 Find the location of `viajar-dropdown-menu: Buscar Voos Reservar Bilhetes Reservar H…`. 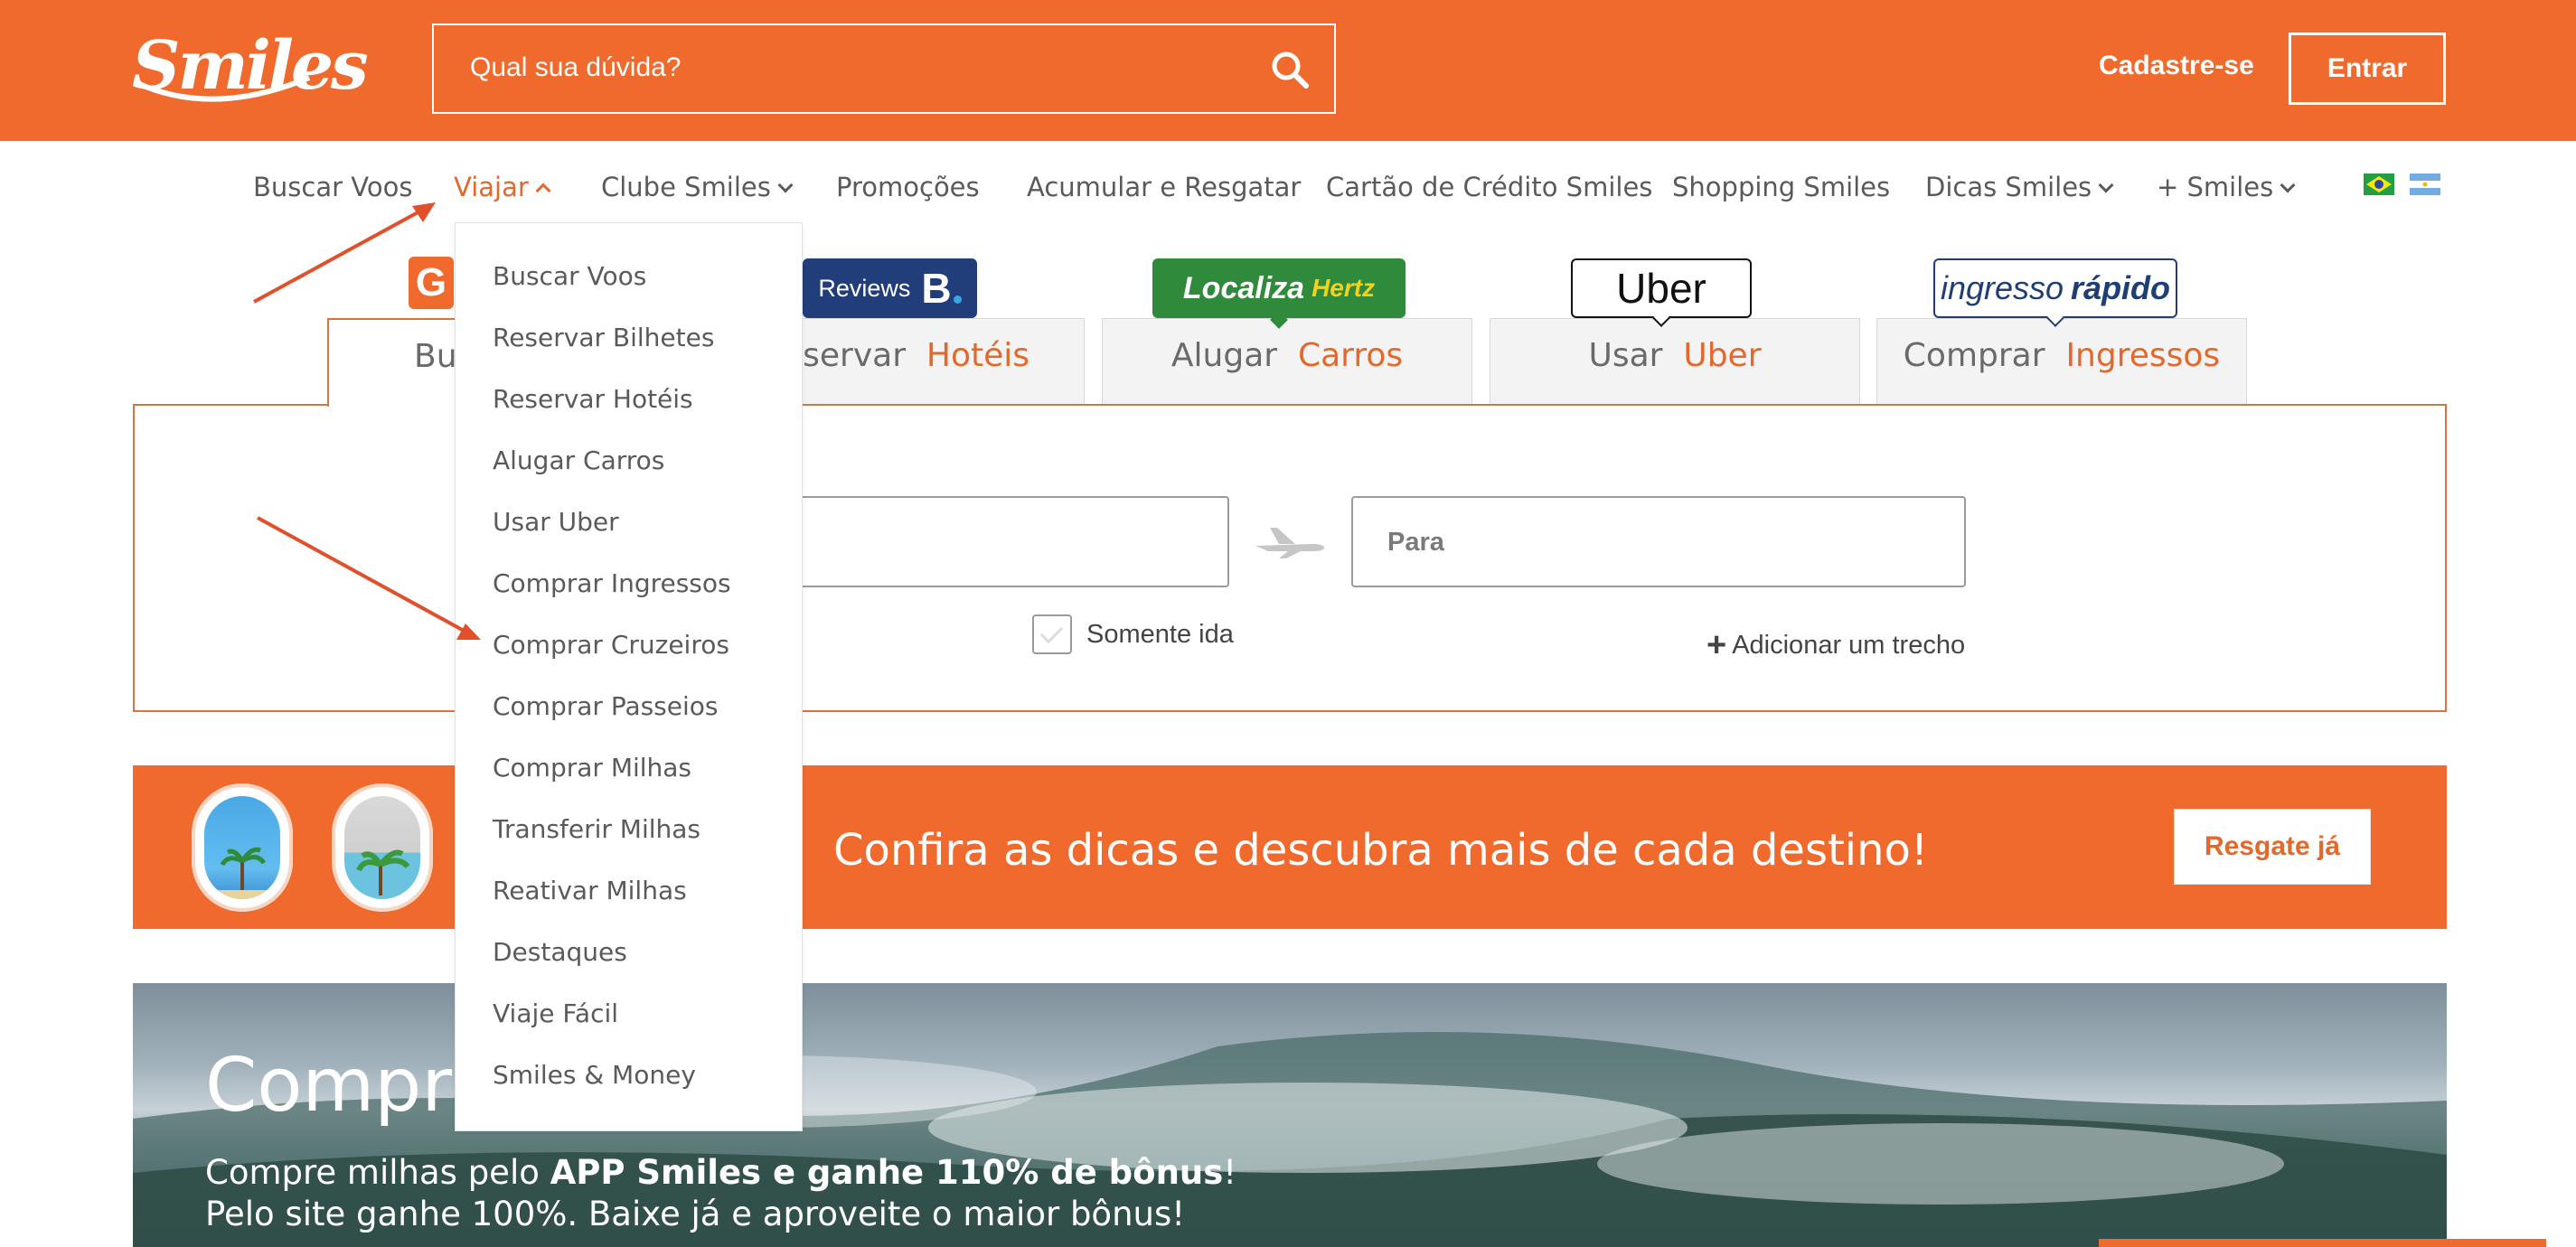

viajar-dropdown-menu: Buscar Voos Reservar Bilhetes Reservar H… is located at coordinates (629, 676).